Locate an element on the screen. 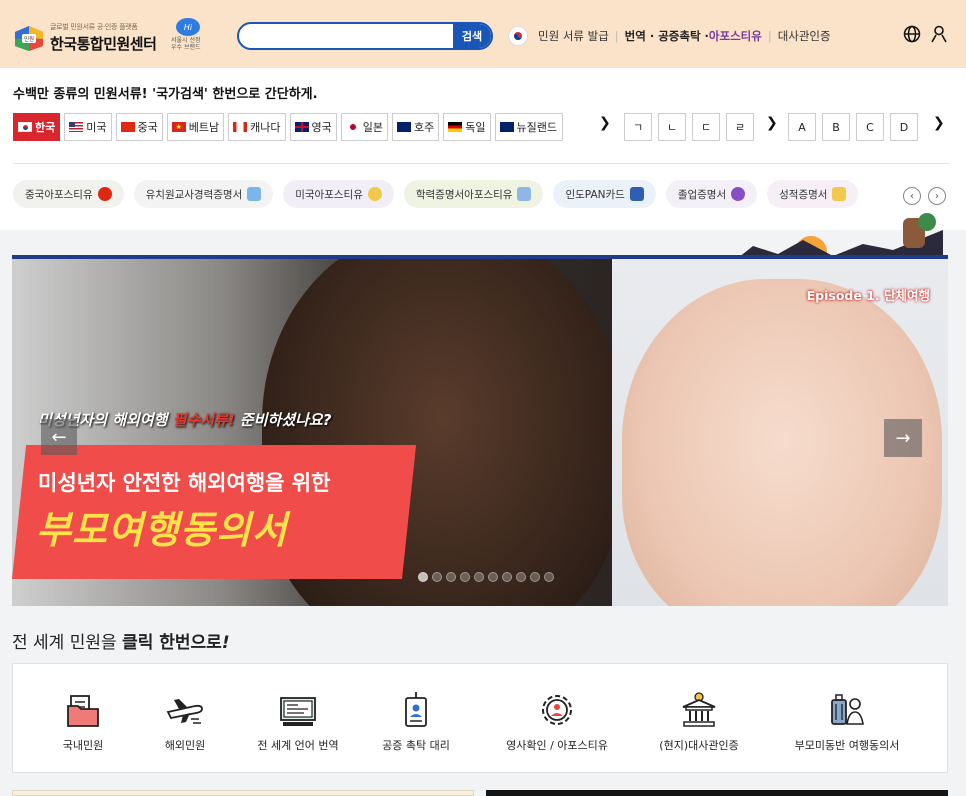 This screenshot has height=796, width=966. chip-india-pan-card: 인도PAN카드 is located at coordinates (604, 194).